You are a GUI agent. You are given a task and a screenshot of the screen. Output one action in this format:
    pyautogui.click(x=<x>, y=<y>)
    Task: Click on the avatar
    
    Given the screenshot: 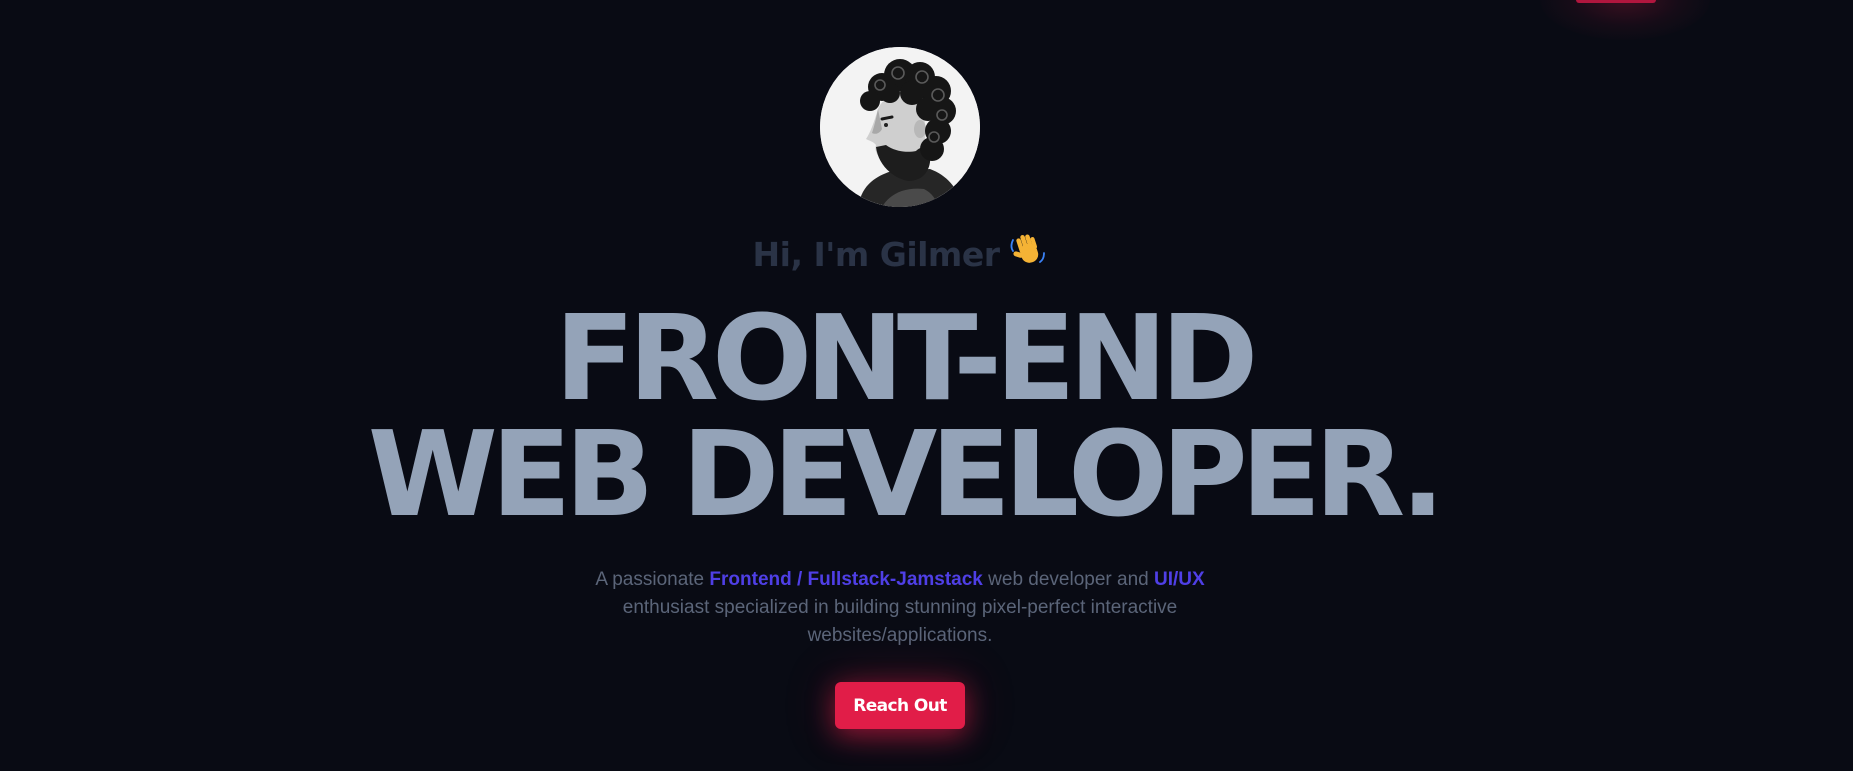 What is the action you would take?
    pyautogui.click(x=900, y=127)
    